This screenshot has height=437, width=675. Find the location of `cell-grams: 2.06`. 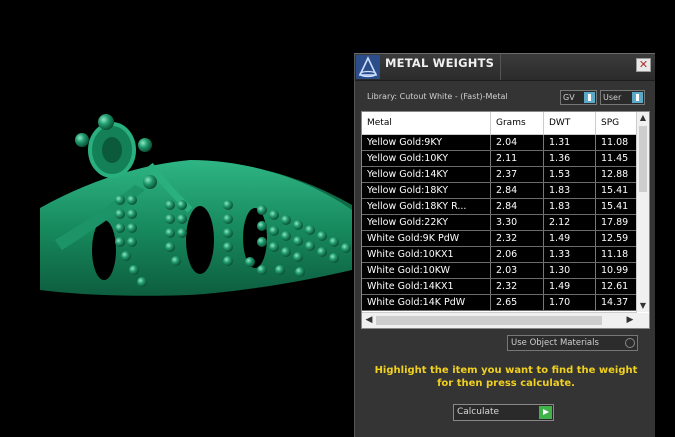

cell-grams: 2.06 is located at coordinates (517, 254).